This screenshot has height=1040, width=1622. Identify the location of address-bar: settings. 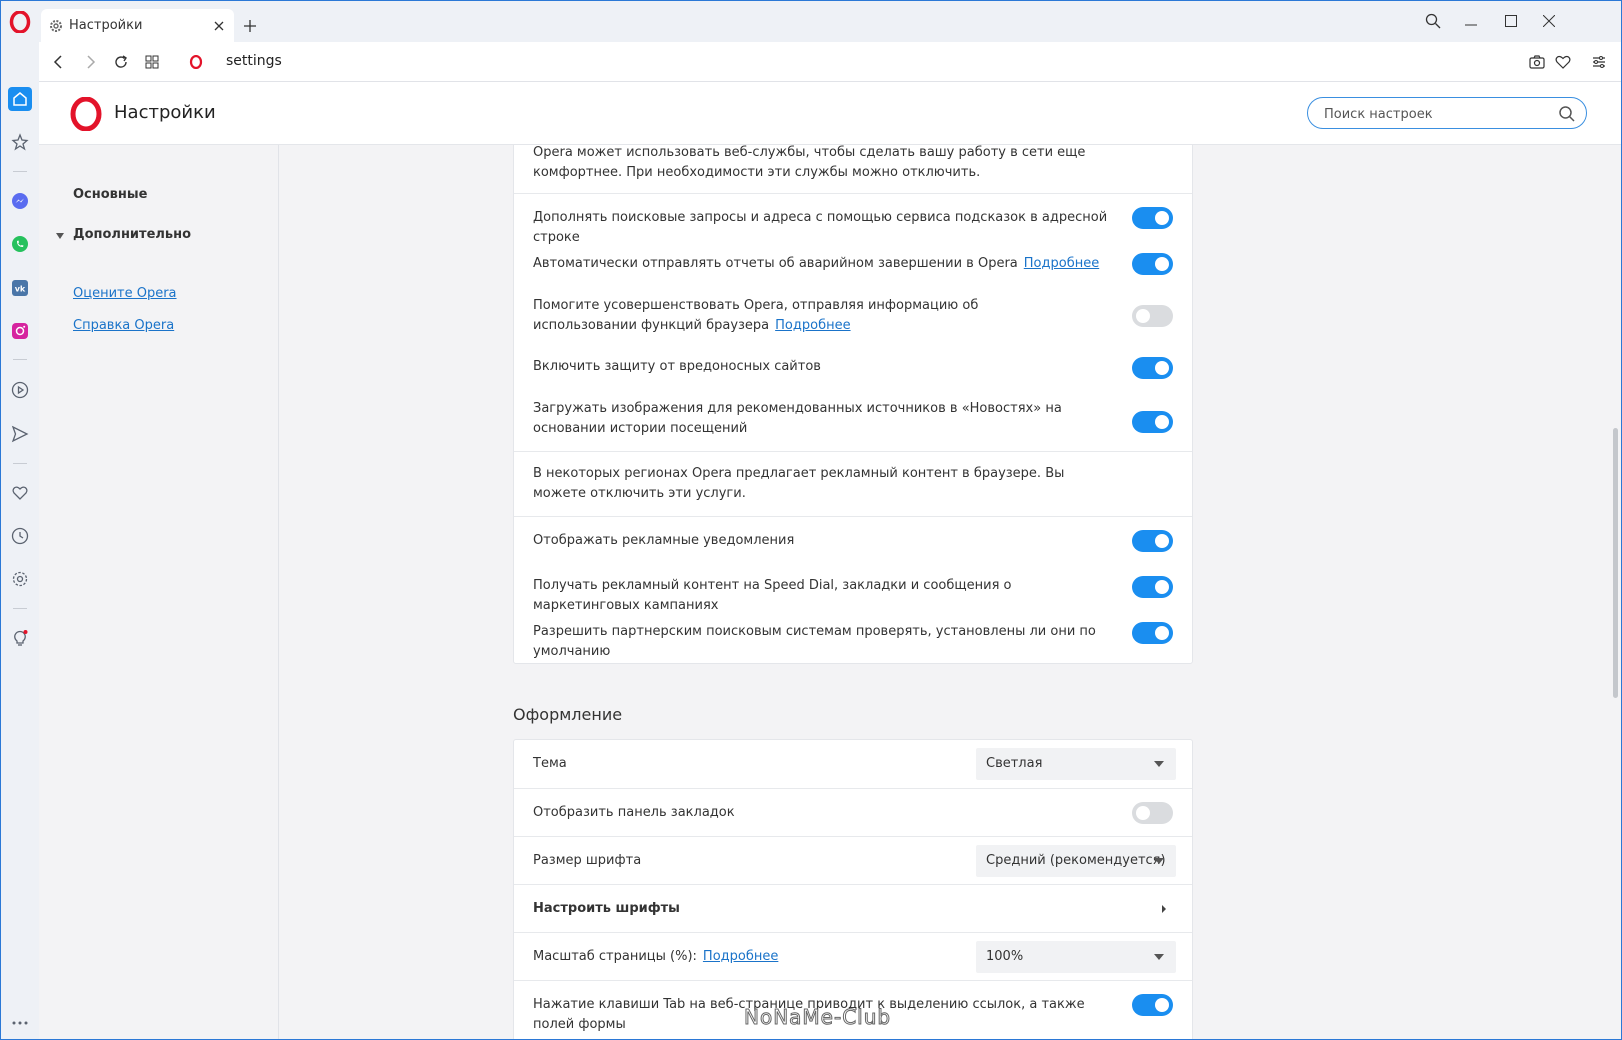
(830, 62).